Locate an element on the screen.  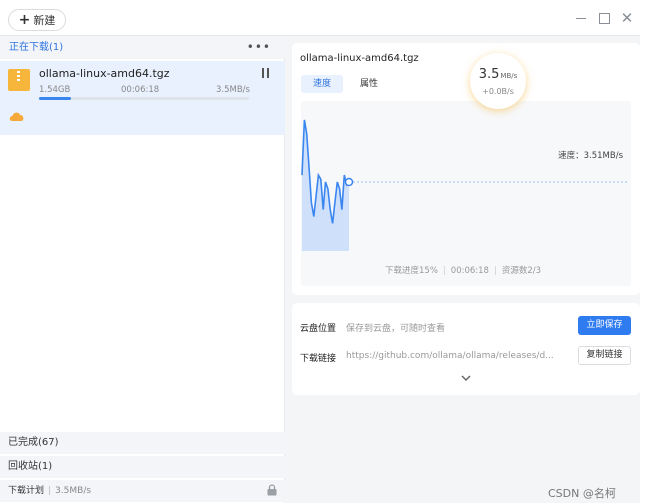
new-download-button: + 新建 is located at coordinates (37, 20).